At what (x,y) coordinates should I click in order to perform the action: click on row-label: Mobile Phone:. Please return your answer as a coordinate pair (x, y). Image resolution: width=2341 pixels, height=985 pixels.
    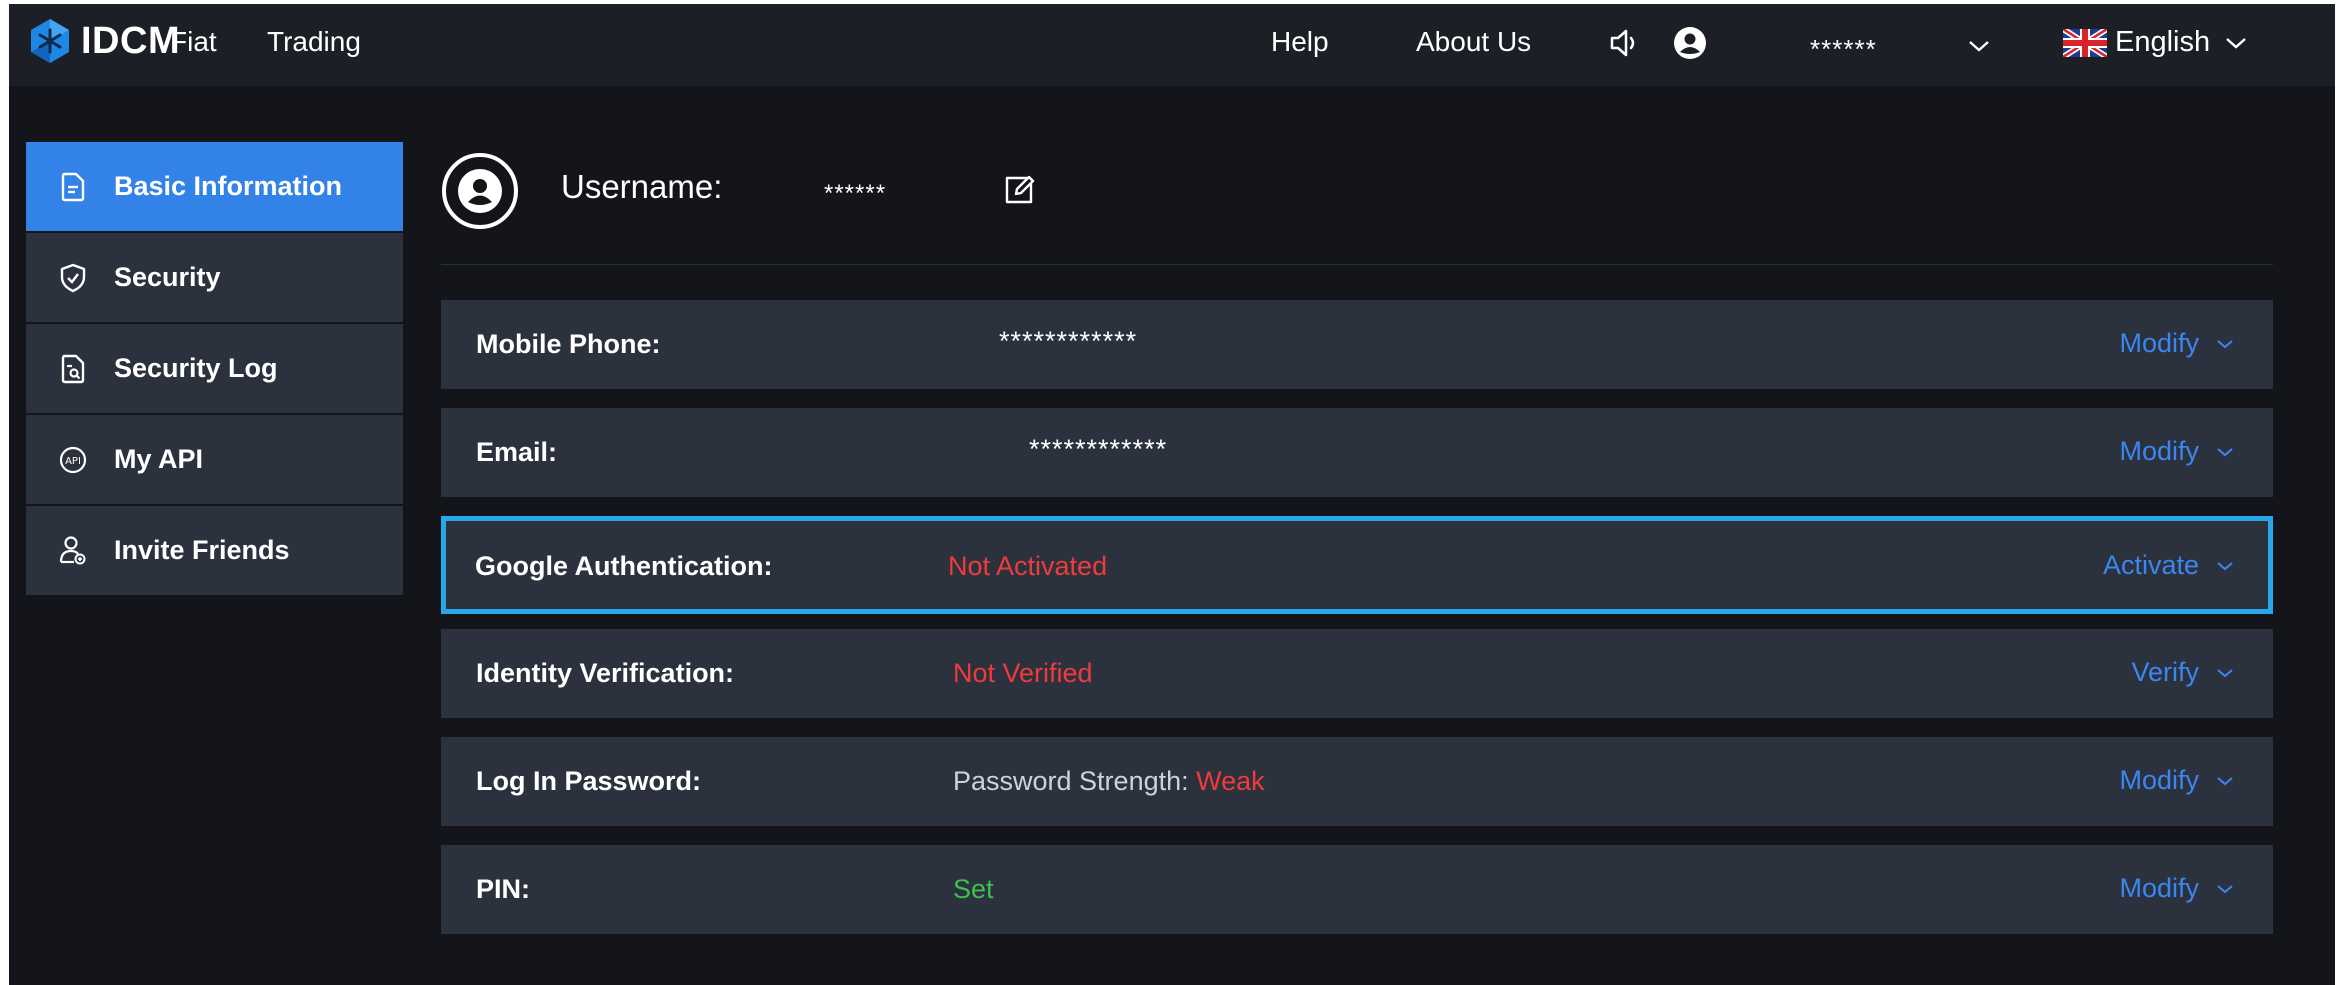
    Looking at the image, I should click on (568, 344).